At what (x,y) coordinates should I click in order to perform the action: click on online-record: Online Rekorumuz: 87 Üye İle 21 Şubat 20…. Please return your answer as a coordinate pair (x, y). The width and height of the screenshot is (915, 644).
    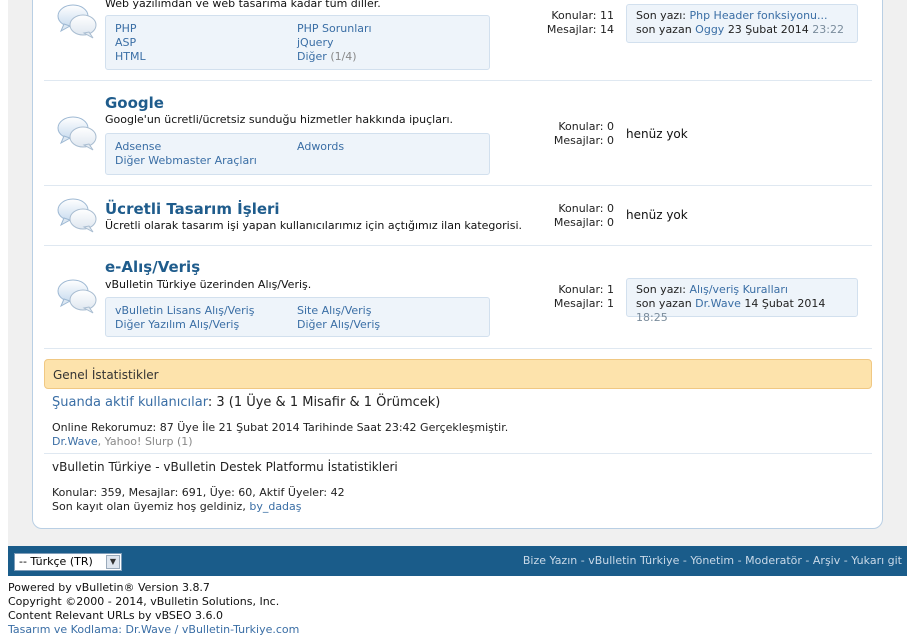
    Looking at the image, I should click on (280, 427).